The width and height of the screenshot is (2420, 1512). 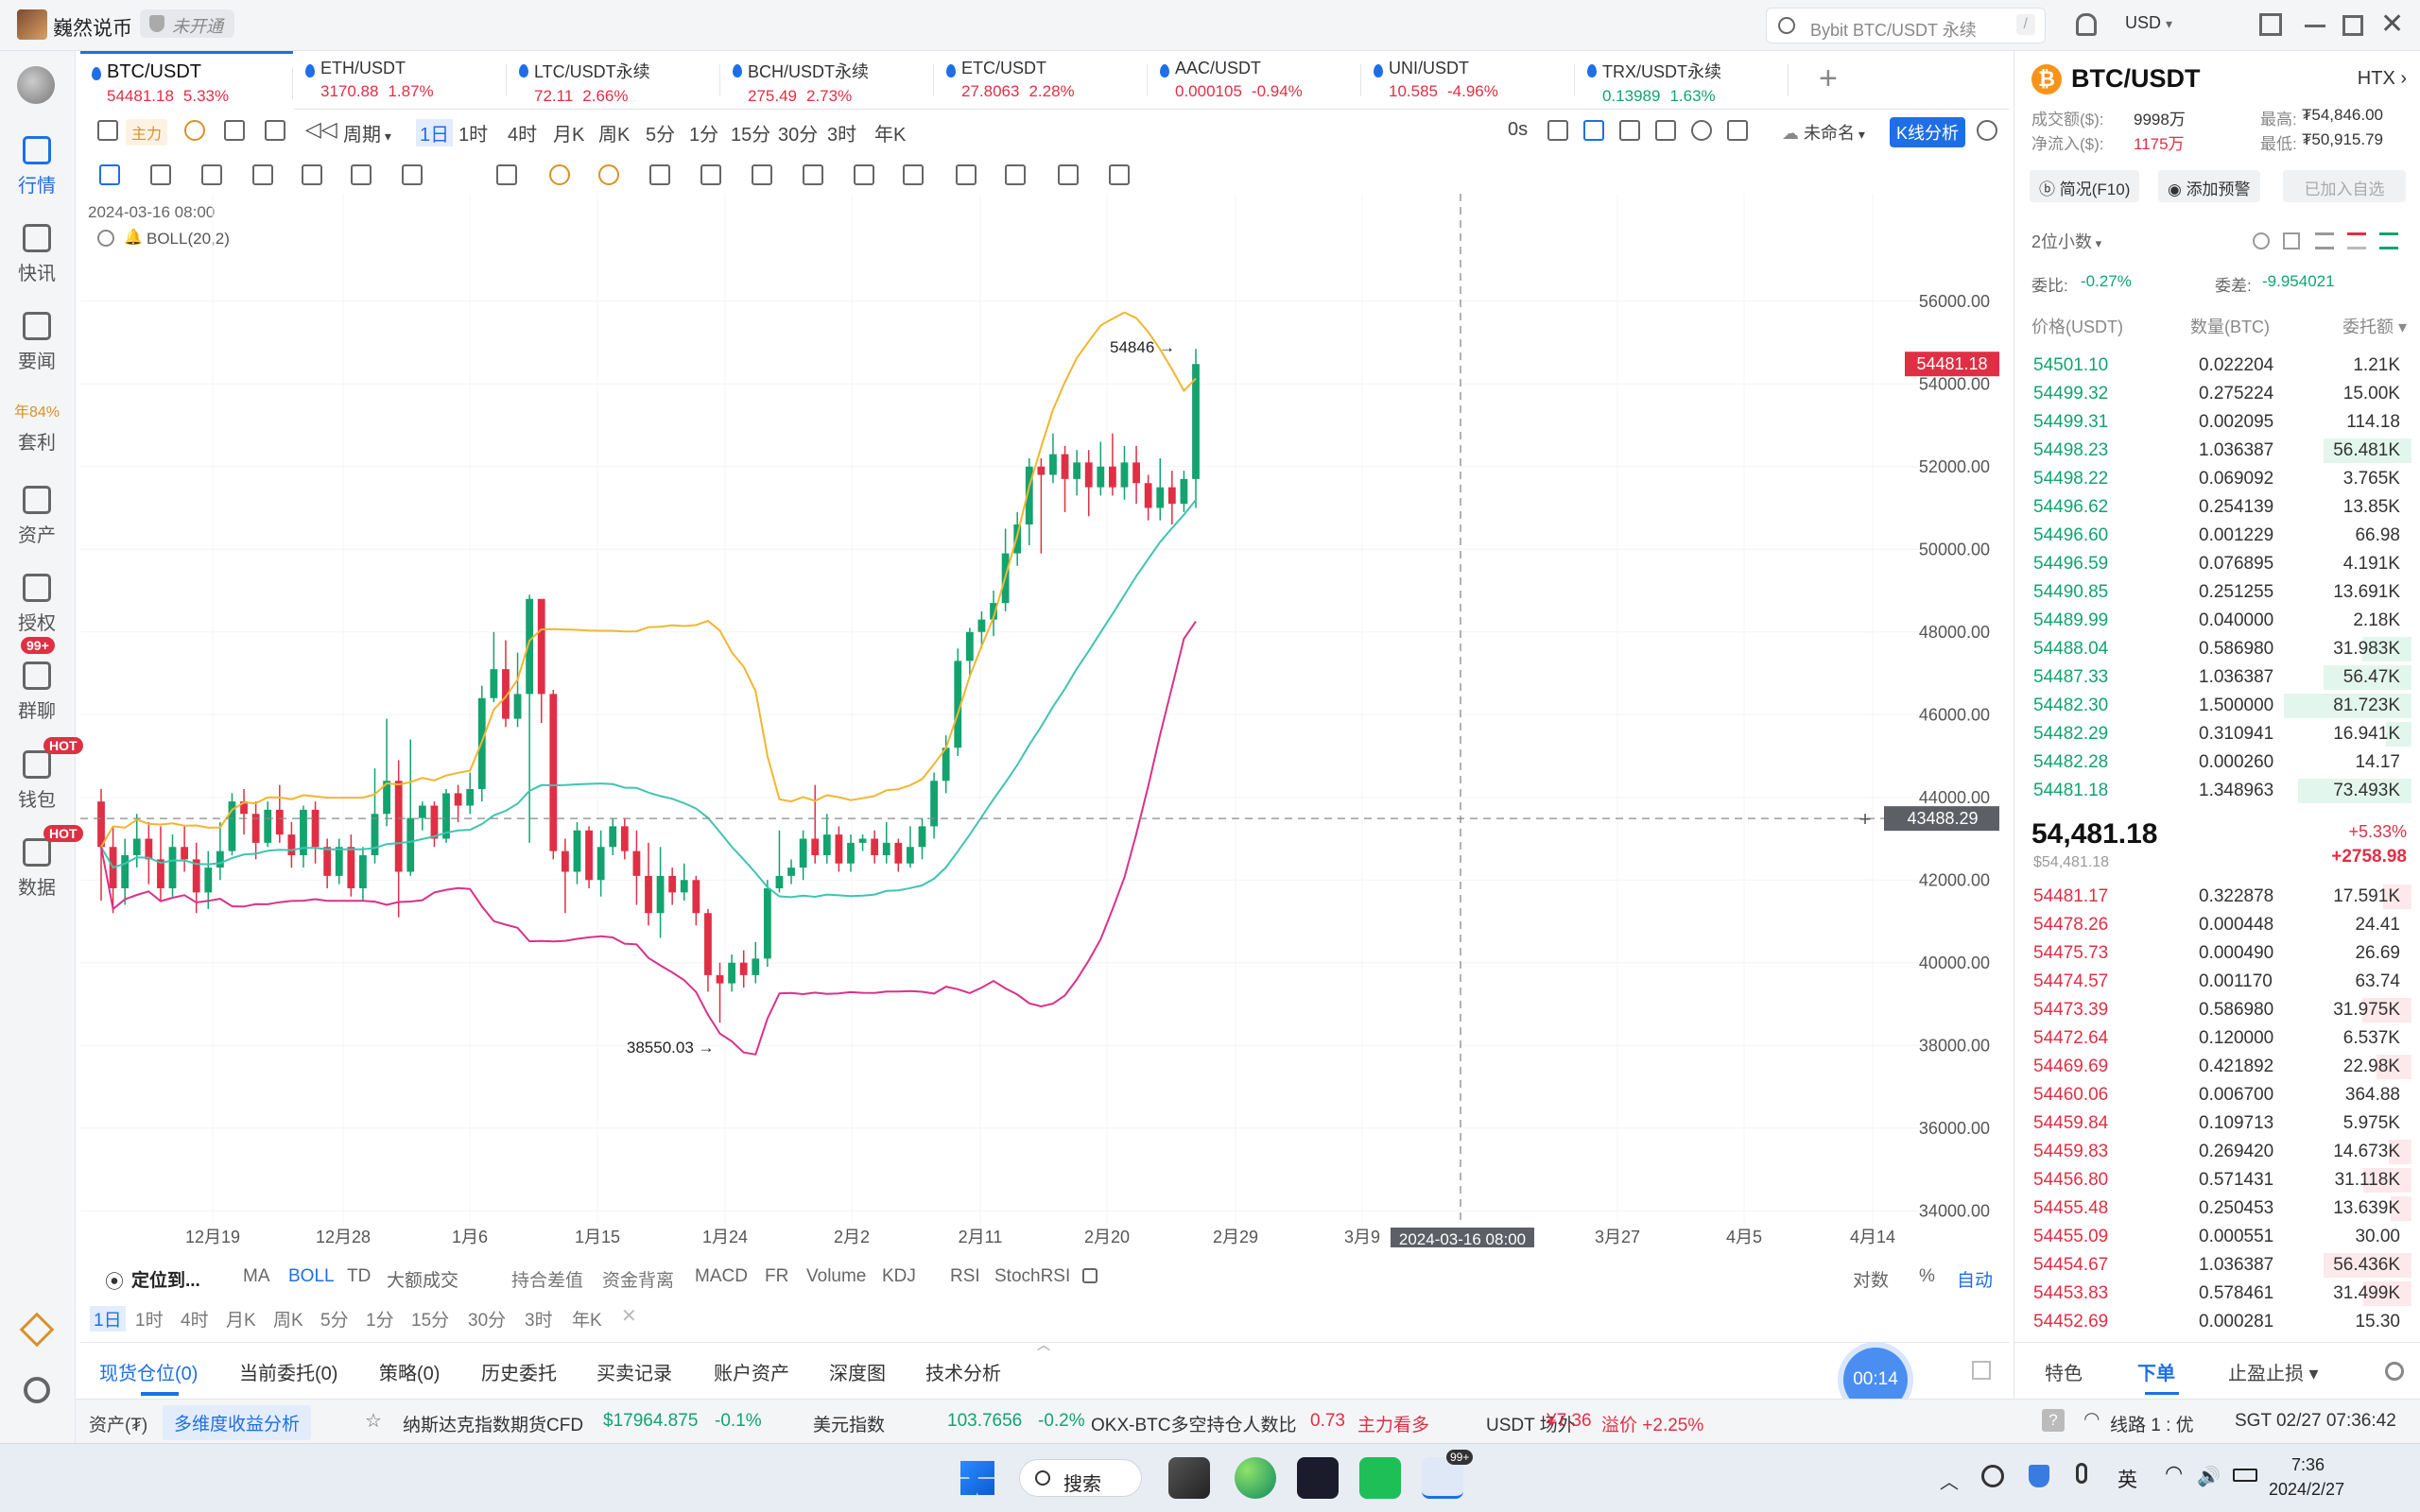 I want to click on camera-icon, so click(x=1558, y=130).